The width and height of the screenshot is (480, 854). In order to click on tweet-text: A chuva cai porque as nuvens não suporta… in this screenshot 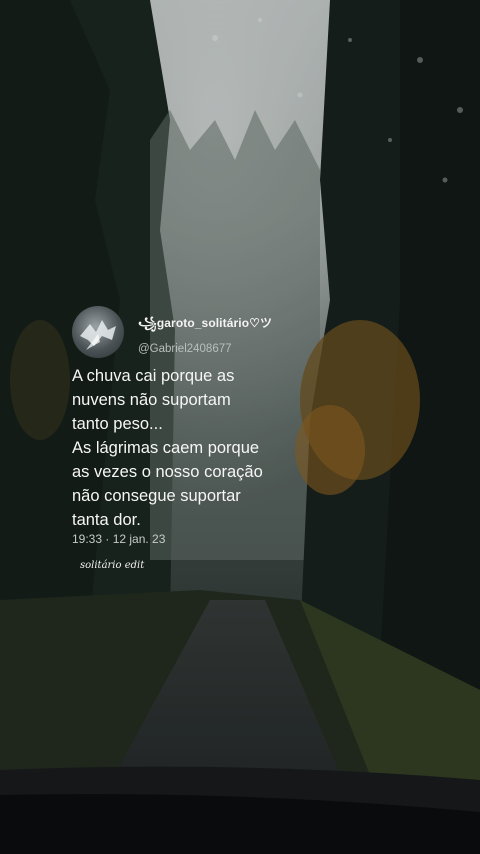, I will do `click(167, 448)`.